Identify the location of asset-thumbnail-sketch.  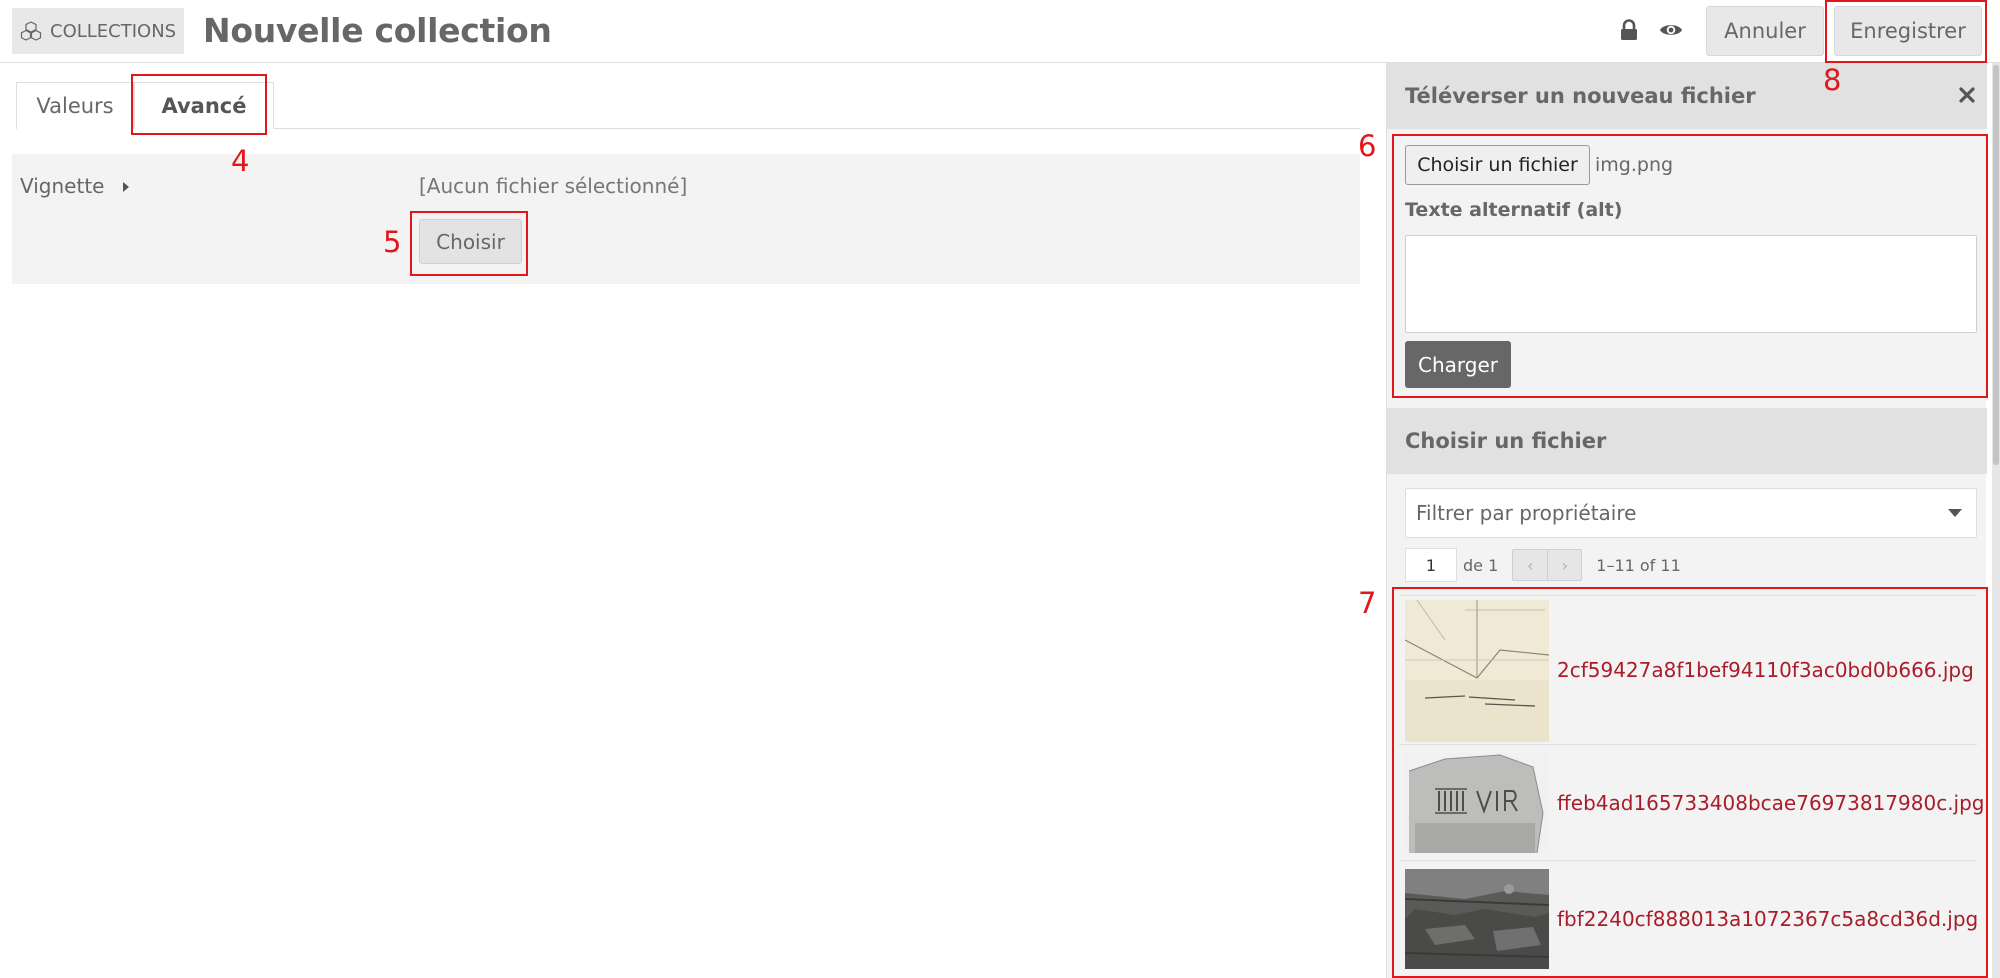
(1477, 671).